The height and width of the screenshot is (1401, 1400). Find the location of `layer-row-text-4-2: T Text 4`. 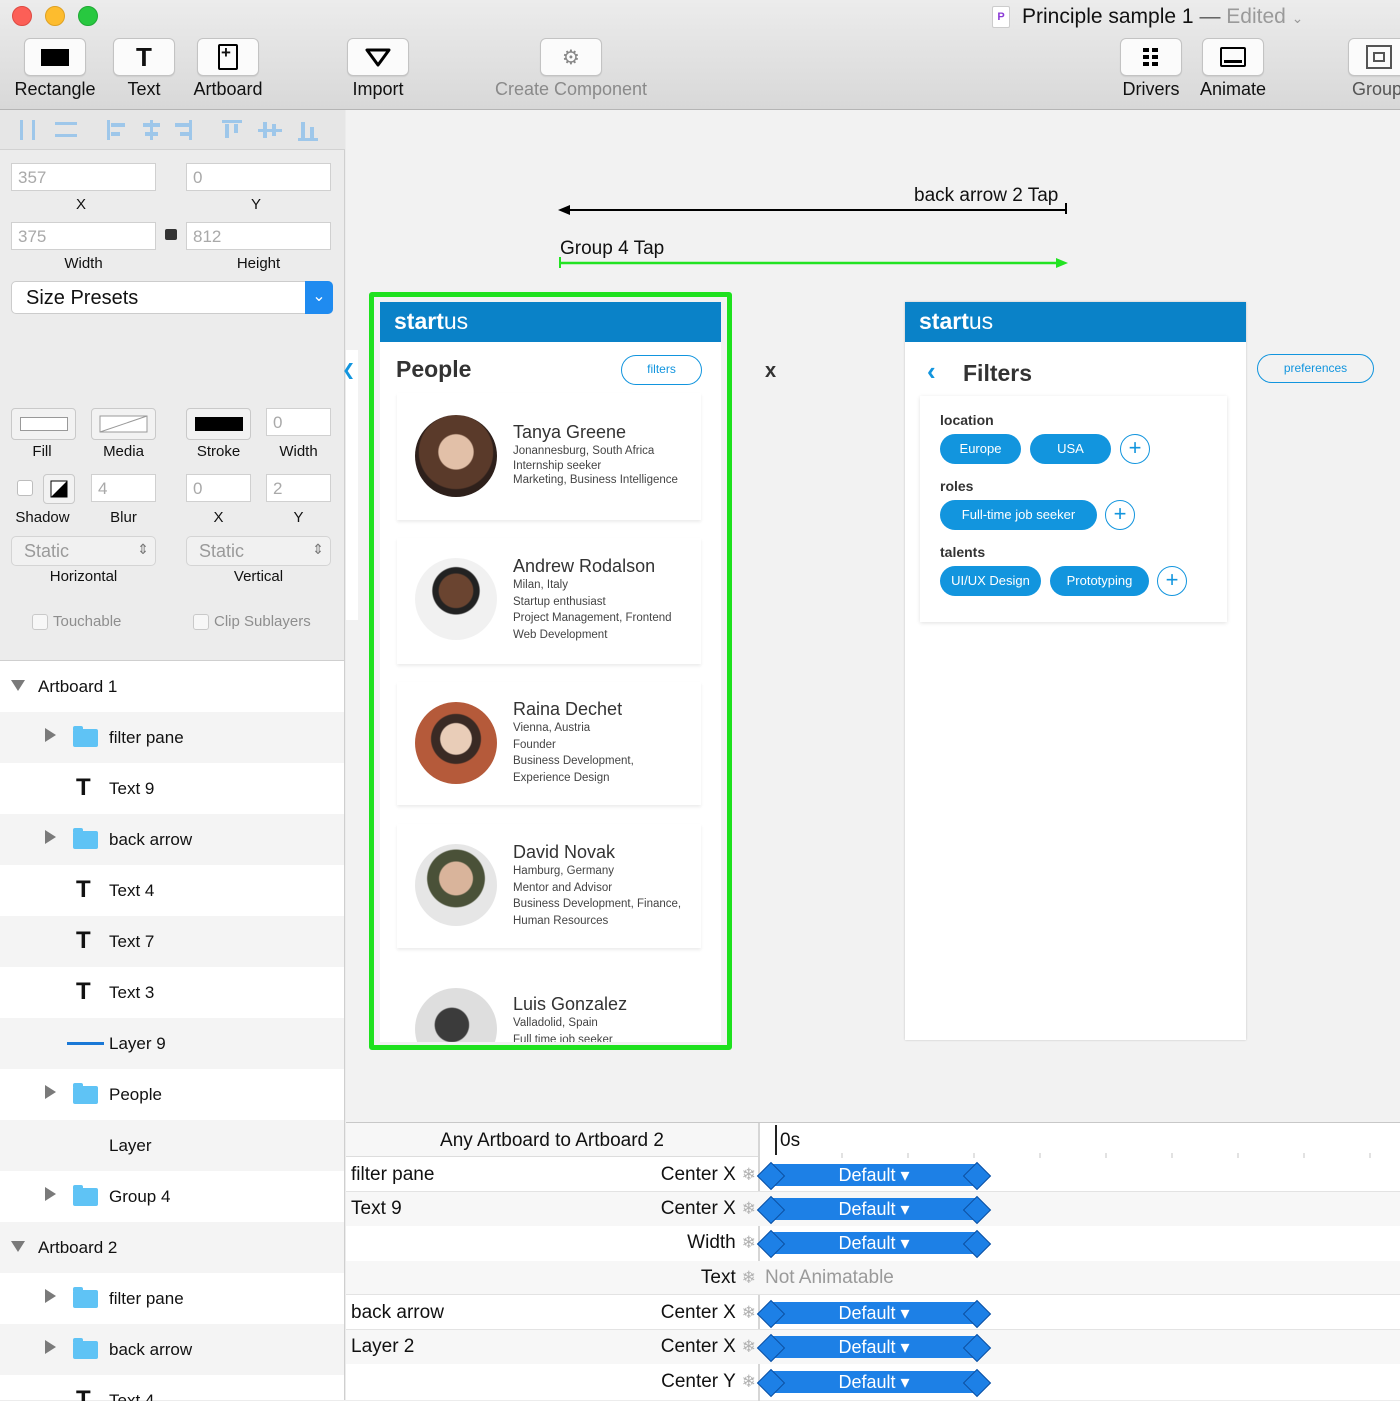

layer-row-text-4-2: T Text 4 is located at coordinates (172, 1388).